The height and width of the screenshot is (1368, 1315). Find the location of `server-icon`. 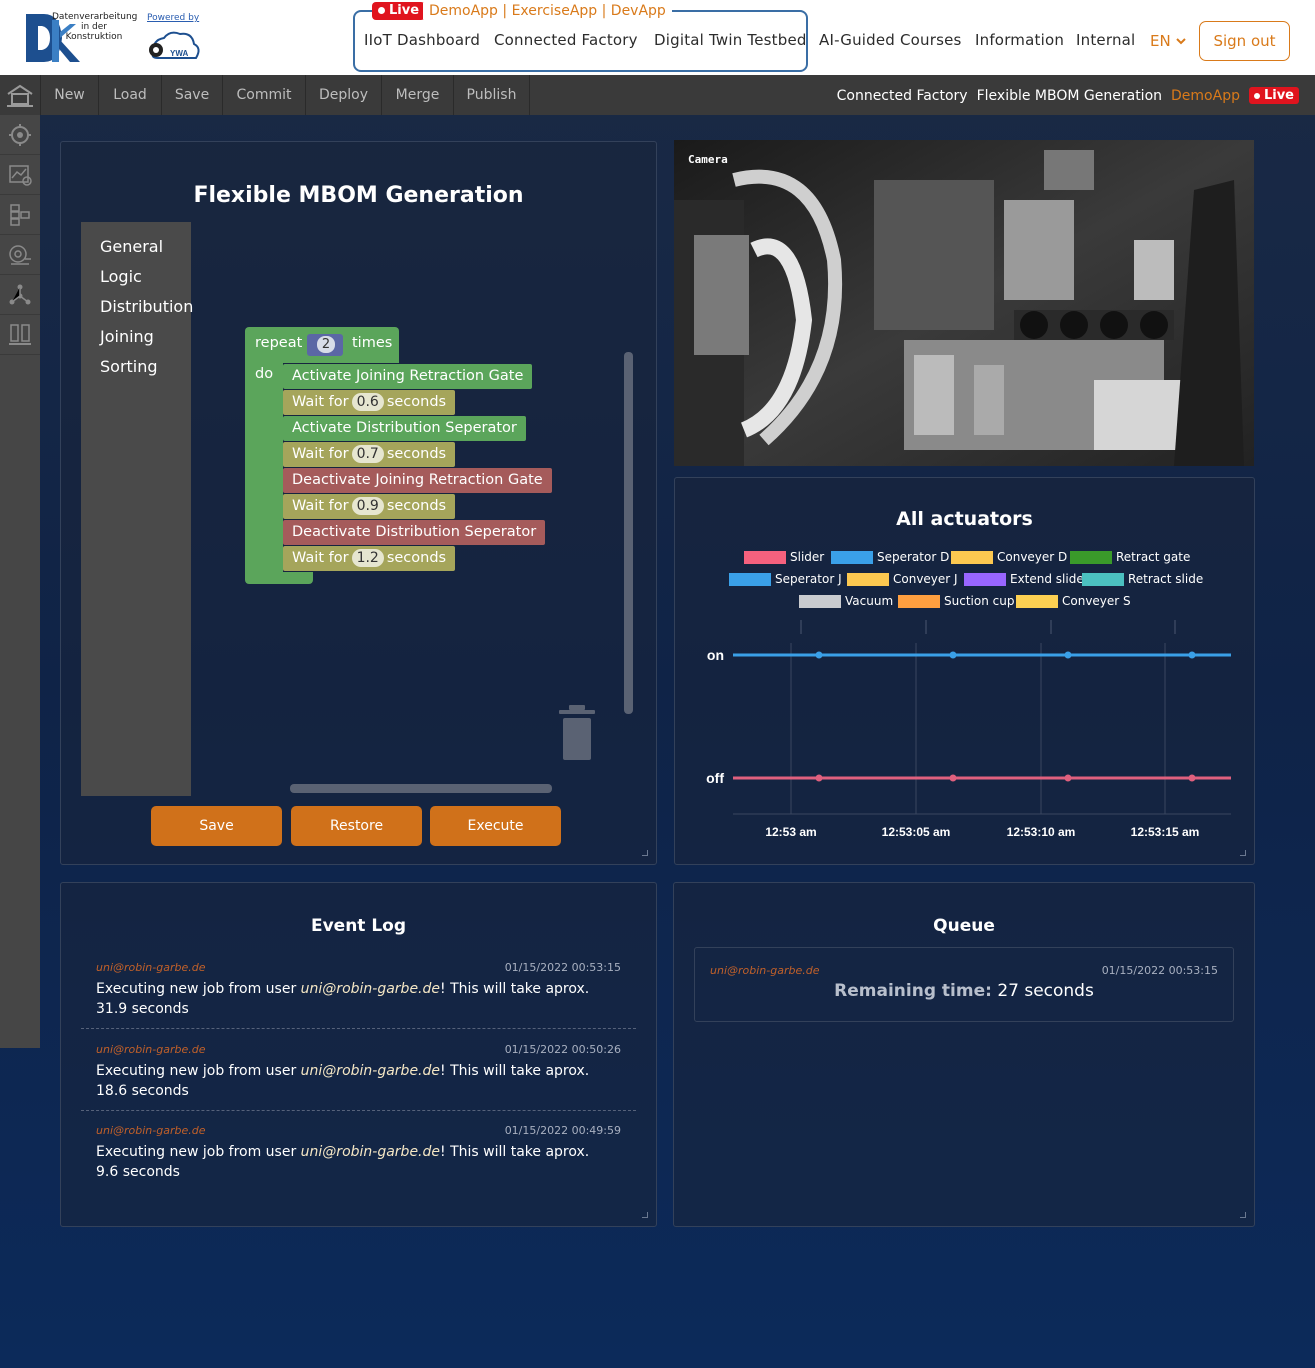

server-icon is located at coordinates (20, 335).